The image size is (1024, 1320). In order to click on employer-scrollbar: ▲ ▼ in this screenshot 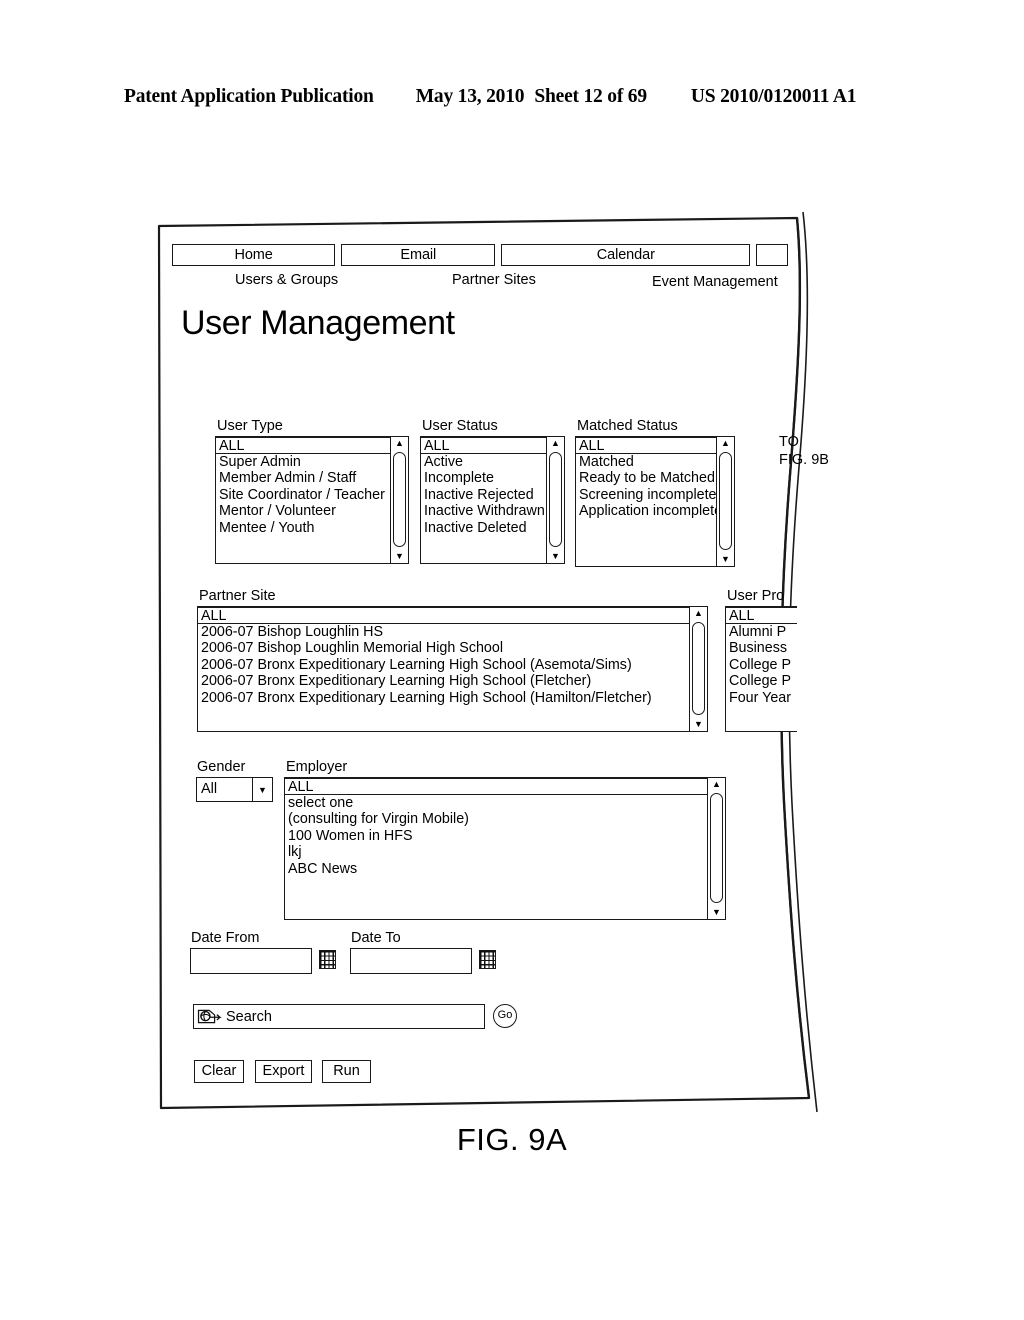, I will do `click(716, 848)`.